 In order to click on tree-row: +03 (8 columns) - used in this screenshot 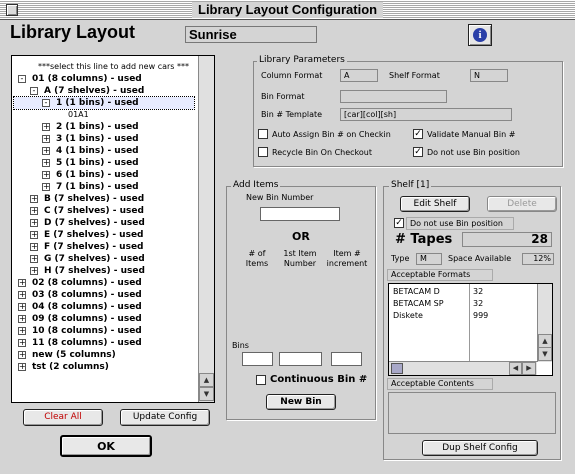, I will do `click(104, 295)`.